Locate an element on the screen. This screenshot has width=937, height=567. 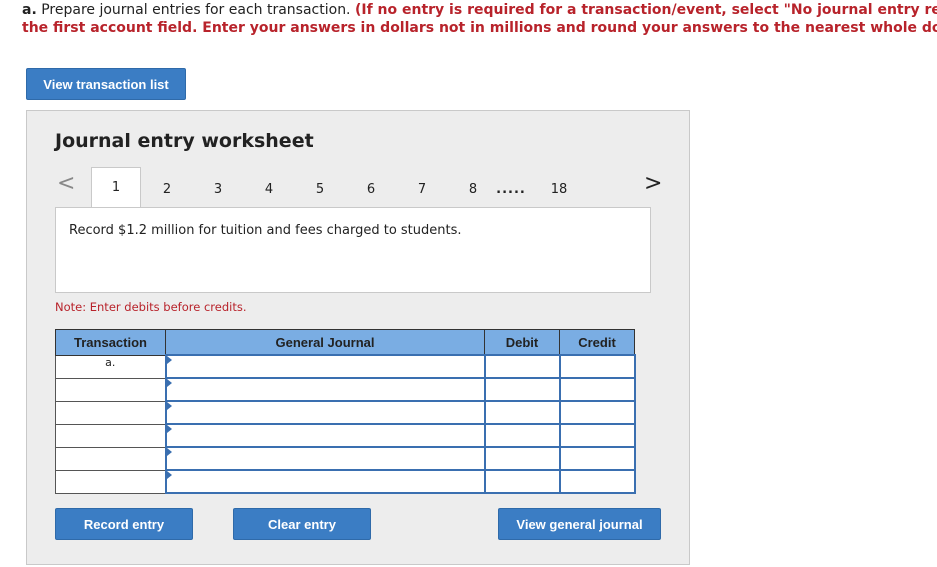
tab-18: 18 is located at coordinates (559, 189).